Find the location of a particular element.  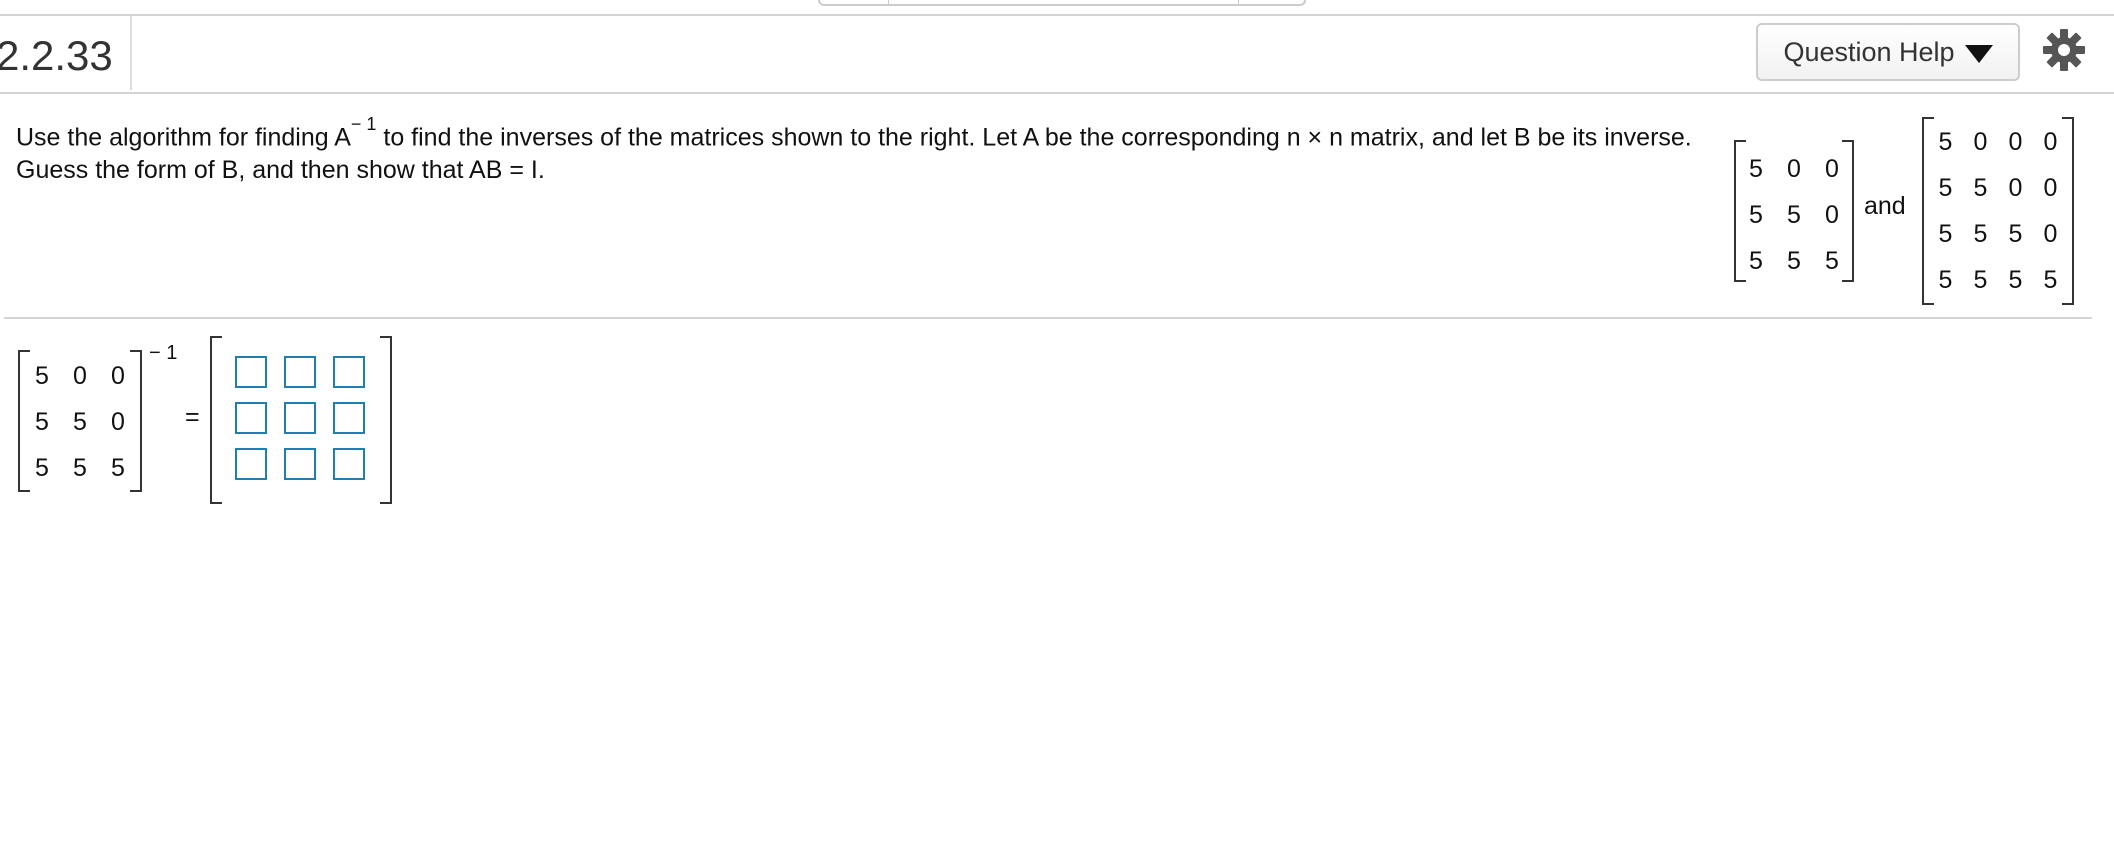

question-help-label: Question Help is located at coordinates (1869, 51).